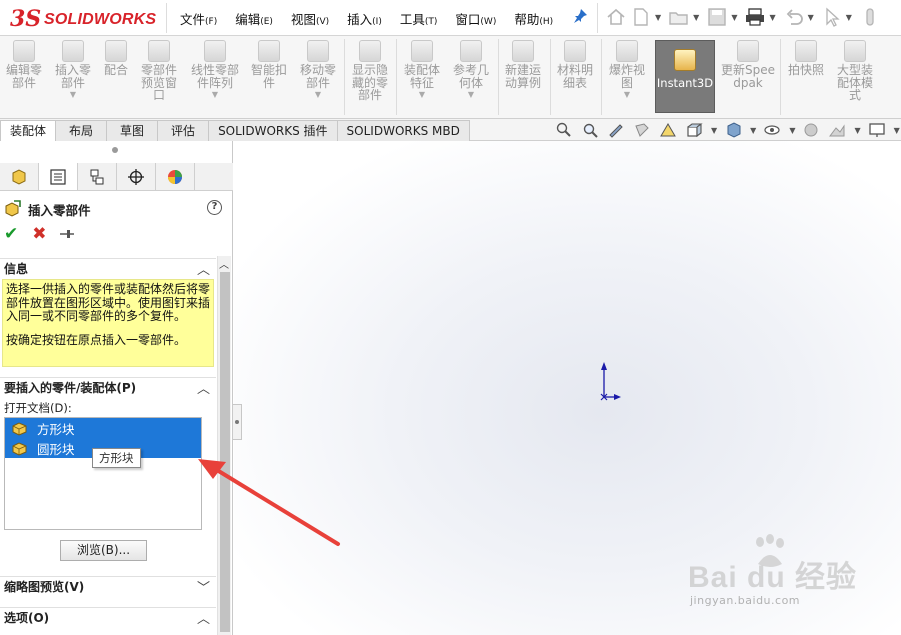  I want to click on instant3d-button: Instant3D, so click(685, 76).